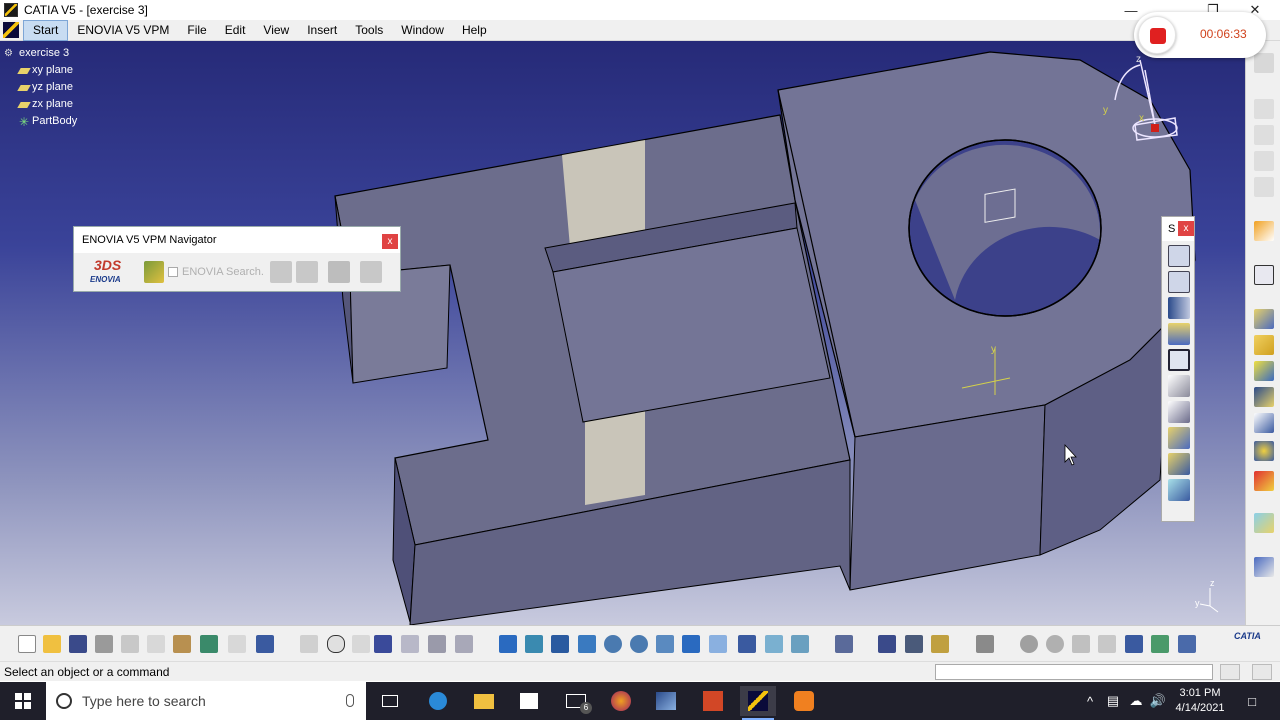 This screenshot has width=1280, height=720. I want to click on snap-icon, so click(1160, 644).